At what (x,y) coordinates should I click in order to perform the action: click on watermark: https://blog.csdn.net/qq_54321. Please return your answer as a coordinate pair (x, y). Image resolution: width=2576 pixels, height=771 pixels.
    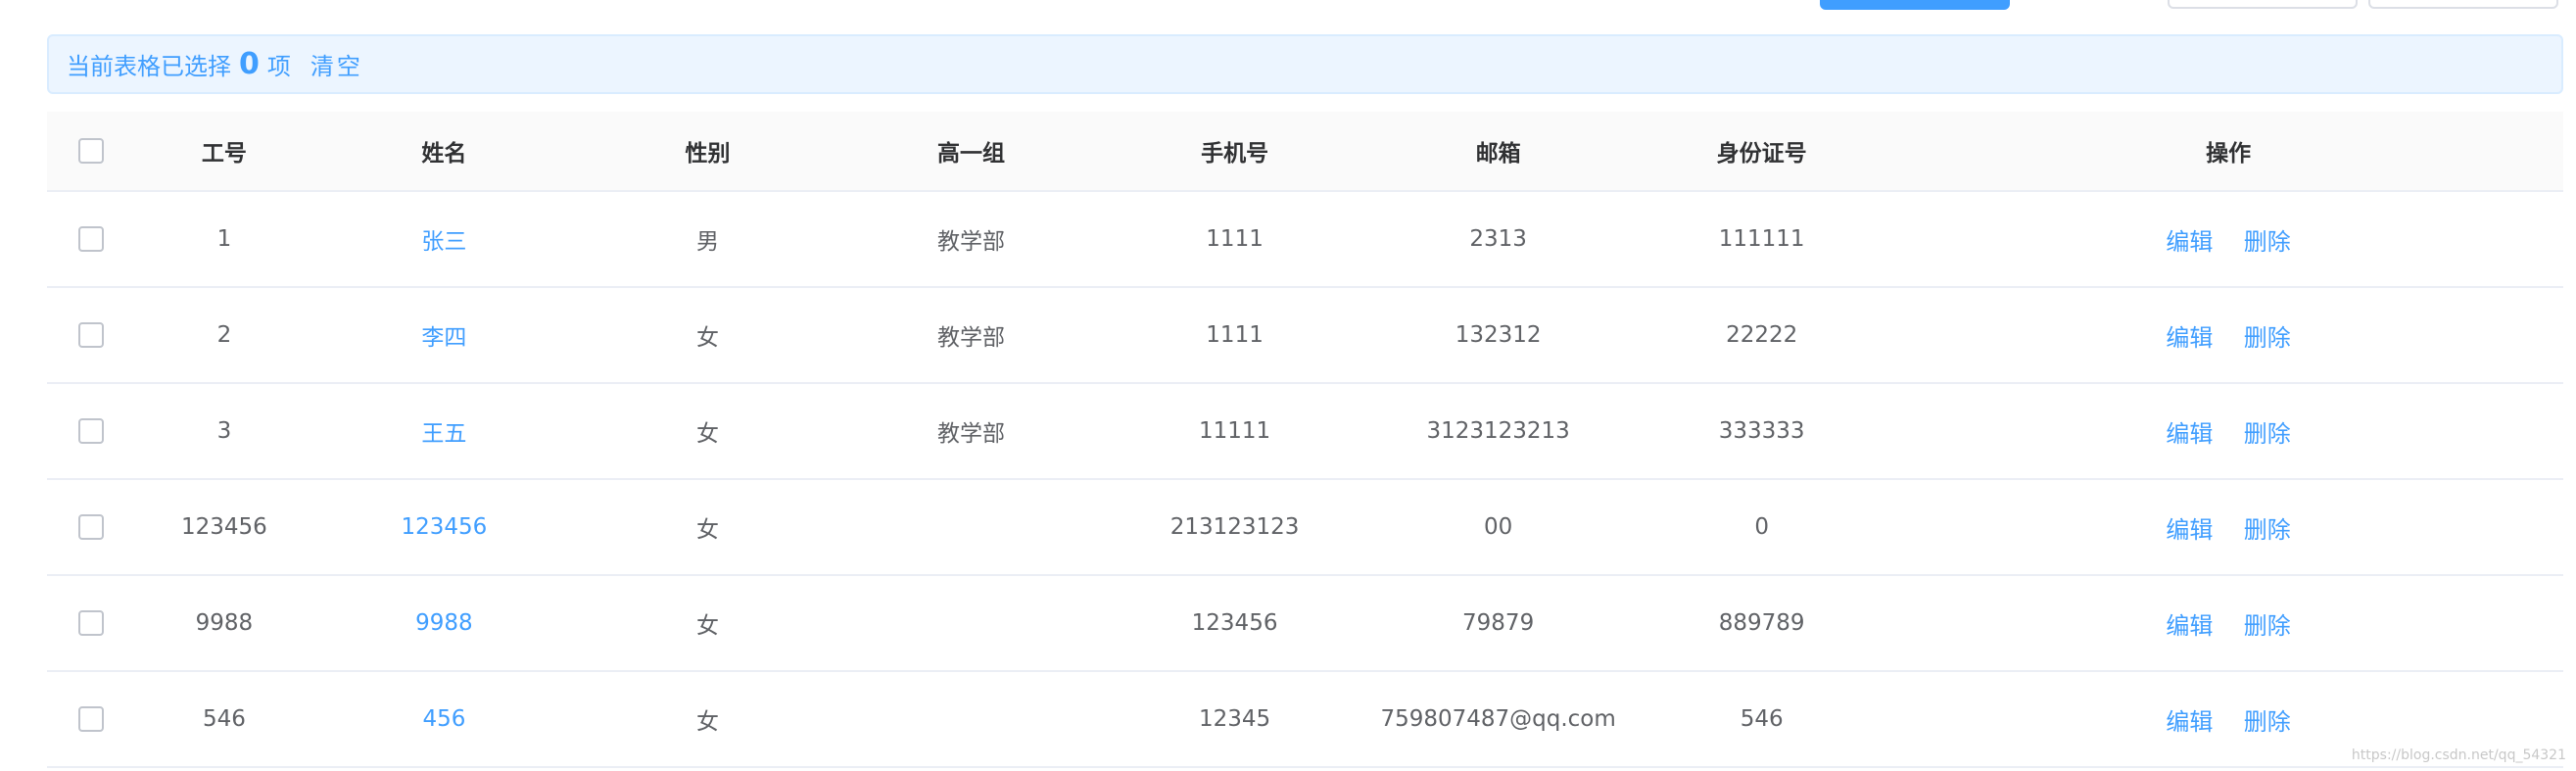
    Looking at the image, I should click on (2458, 755).